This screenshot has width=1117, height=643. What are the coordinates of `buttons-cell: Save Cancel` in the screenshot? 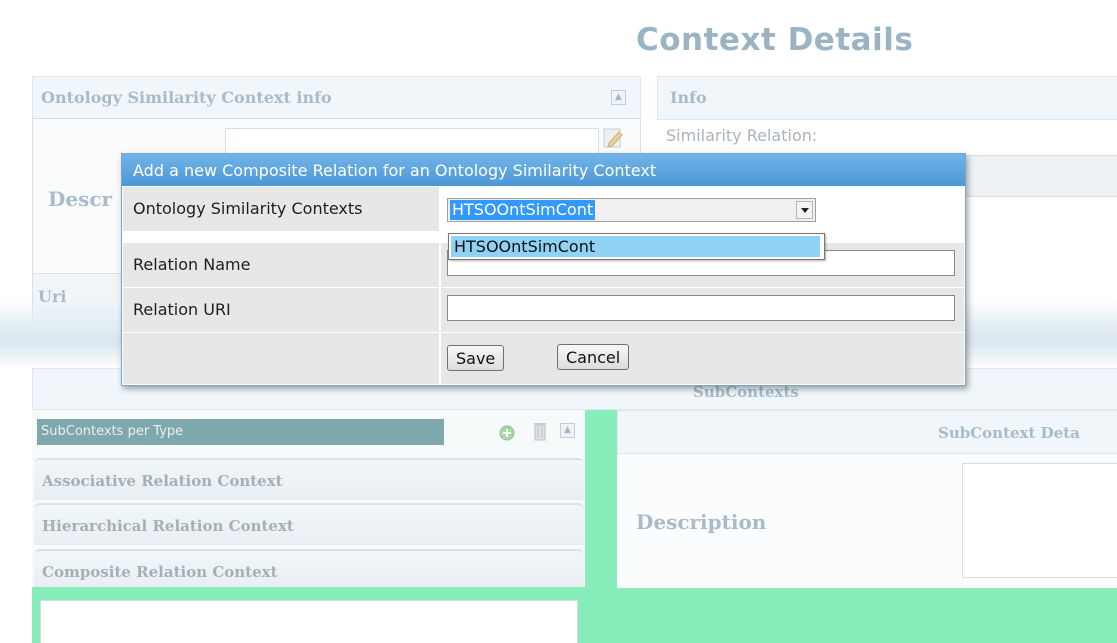 It's located at (702, 359).